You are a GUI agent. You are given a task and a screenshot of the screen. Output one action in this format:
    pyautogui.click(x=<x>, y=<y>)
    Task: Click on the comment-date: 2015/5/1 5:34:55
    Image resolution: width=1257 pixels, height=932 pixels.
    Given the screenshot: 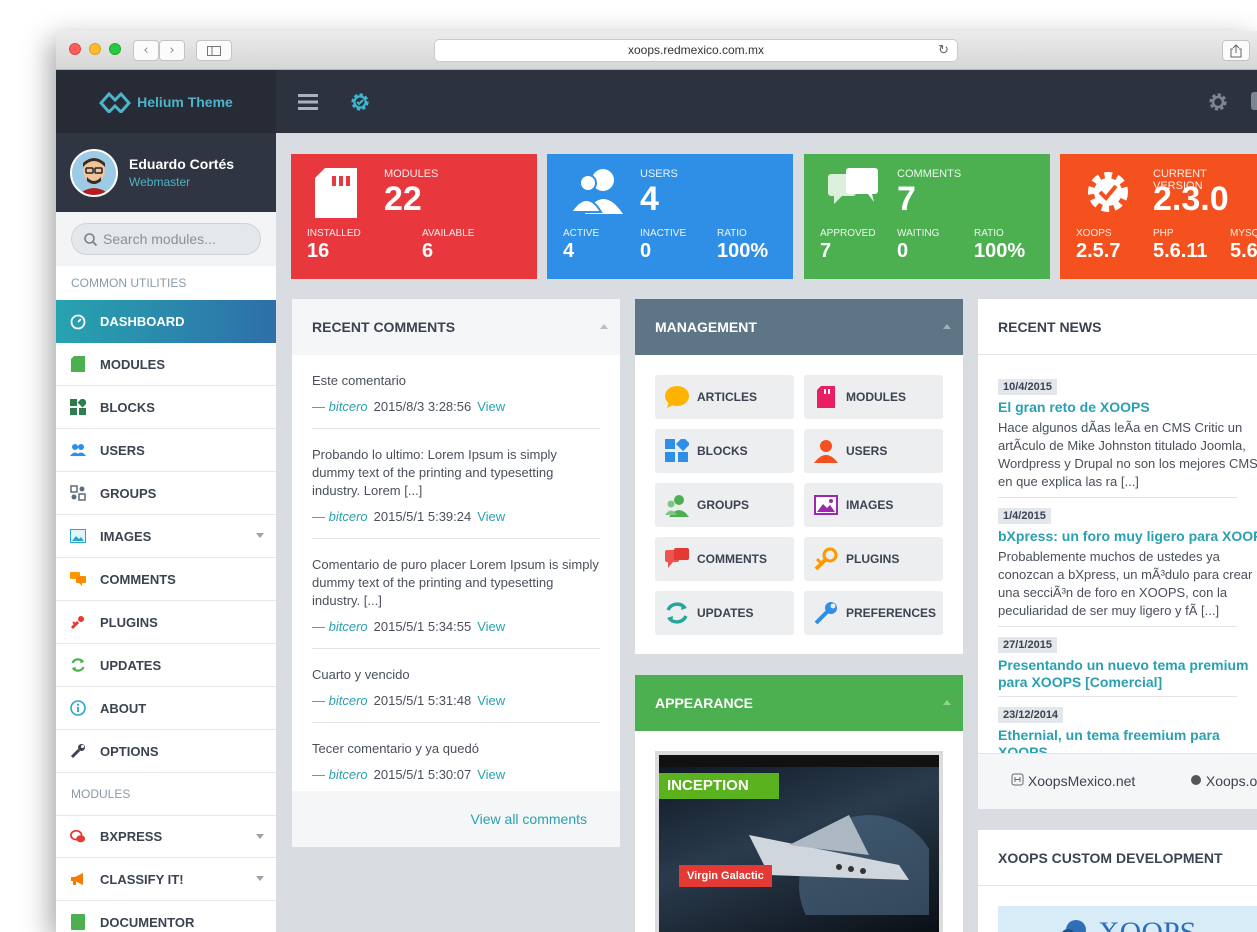 What is the action you would take?
    pyautogui.click(x=422, y=626)
    